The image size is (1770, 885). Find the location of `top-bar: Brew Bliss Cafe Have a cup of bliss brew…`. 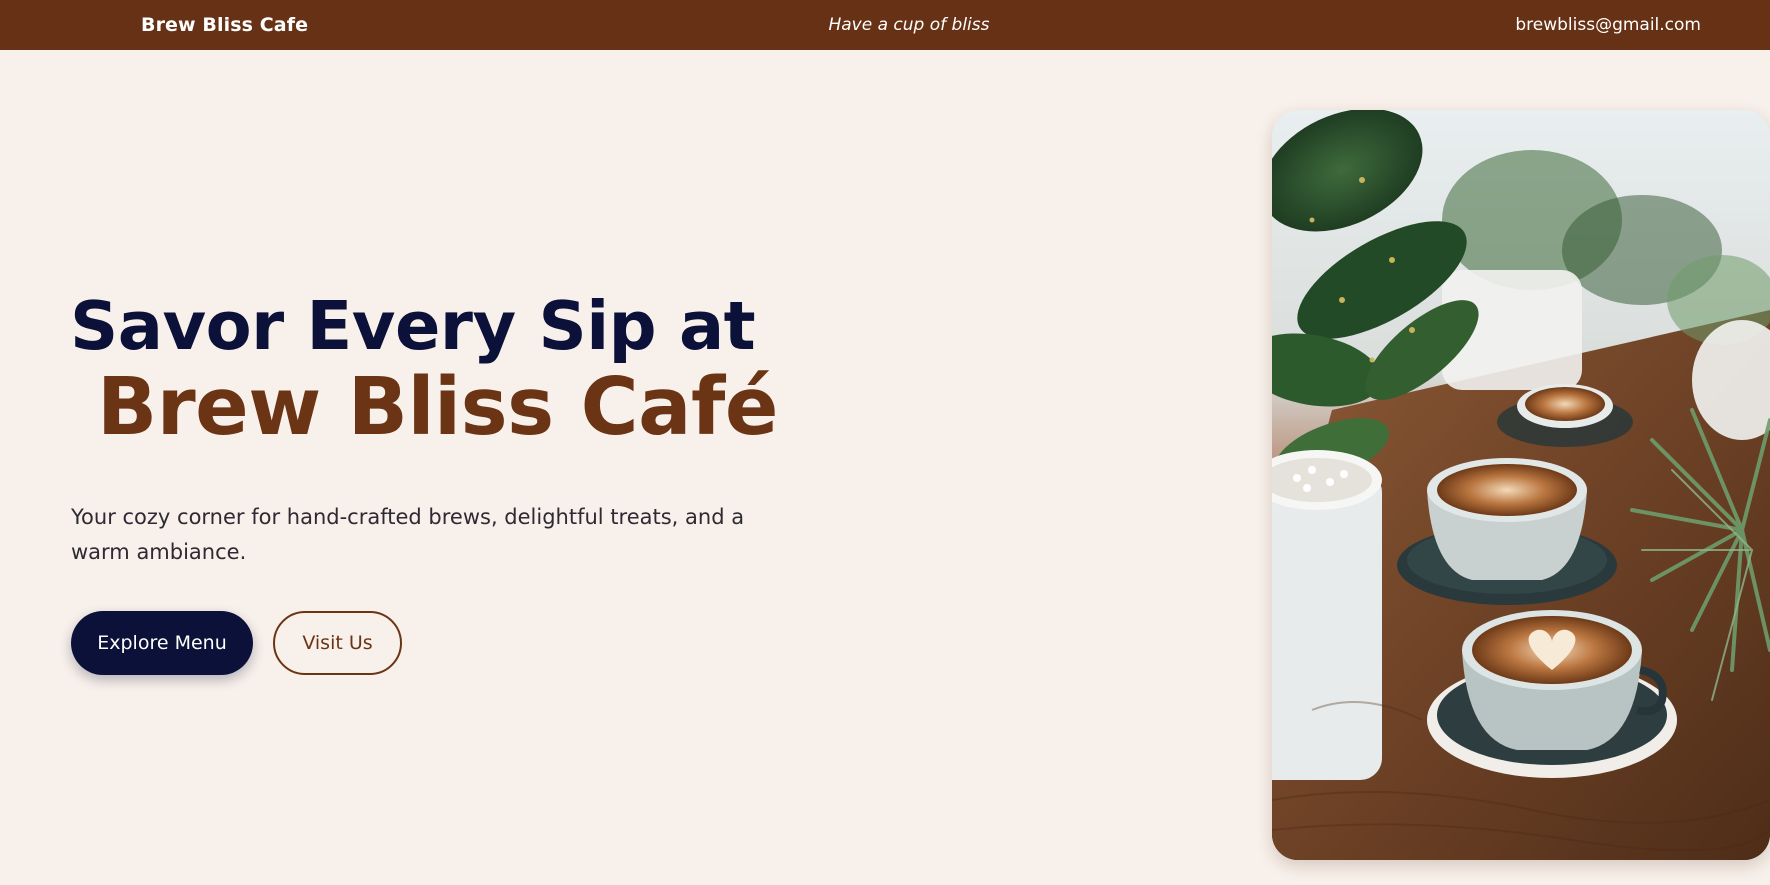

top-bar: Brew Bliss Cafe Have a cup of bliss brew… is located at coordinates (885, 25).